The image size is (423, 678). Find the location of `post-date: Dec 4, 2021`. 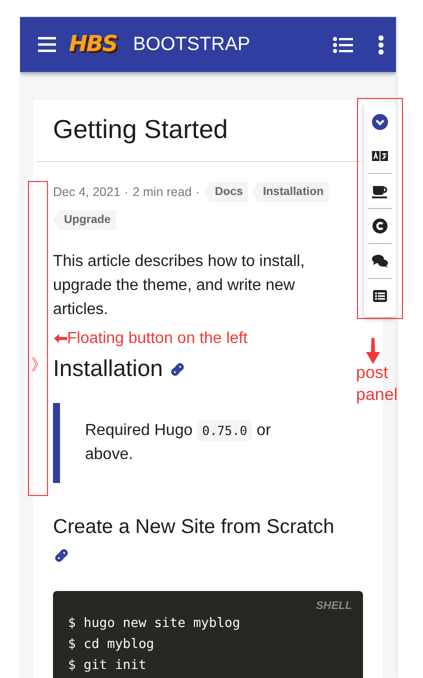

post-date: Dec 4, 2021 is located at coordinates (86, 192).